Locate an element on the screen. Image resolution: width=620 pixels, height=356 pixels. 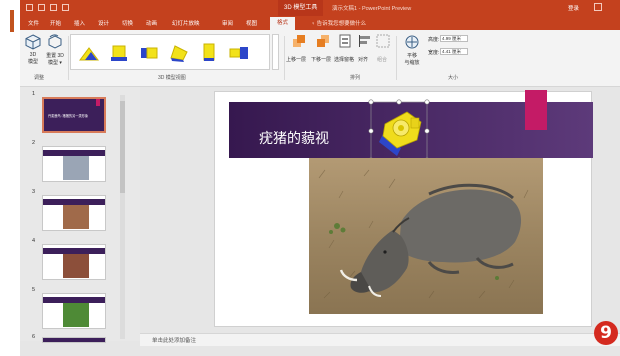
window-control-icon is located at coordinates (598, 7).